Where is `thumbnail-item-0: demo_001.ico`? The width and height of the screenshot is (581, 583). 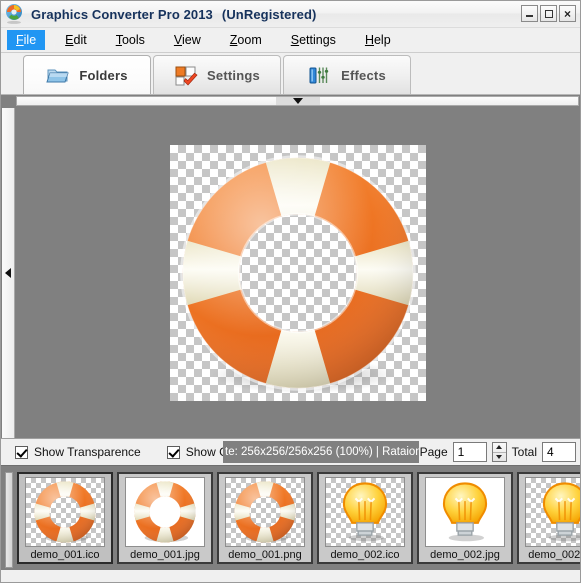
thumbnail-item-0: demo_001.ico is located at coordinates (65, 518).